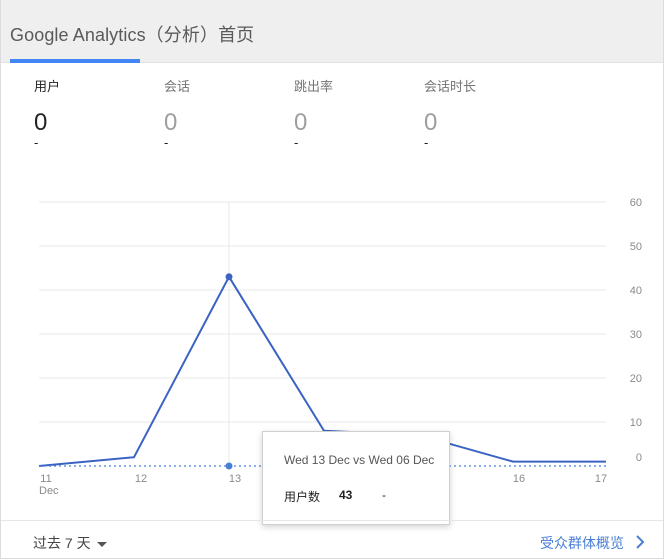 The height and width of the screenshot is (560, 664). What do you see at coordinates (359, 460) in the screenshot?
I see `tooltip-title: Wed 13 Dec vs Wed 06 Dec` at bounding box center [359, 460].